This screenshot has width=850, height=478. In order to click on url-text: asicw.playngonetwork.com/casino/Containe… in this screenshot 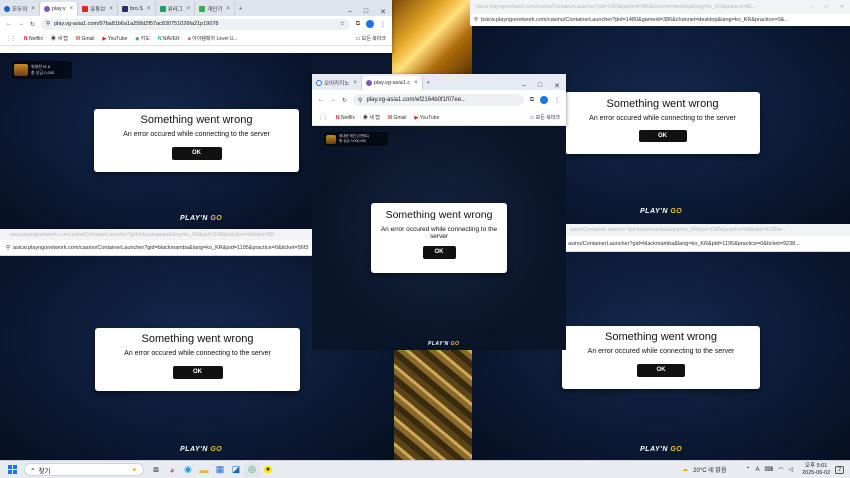, I will do `click(160, 248)`.